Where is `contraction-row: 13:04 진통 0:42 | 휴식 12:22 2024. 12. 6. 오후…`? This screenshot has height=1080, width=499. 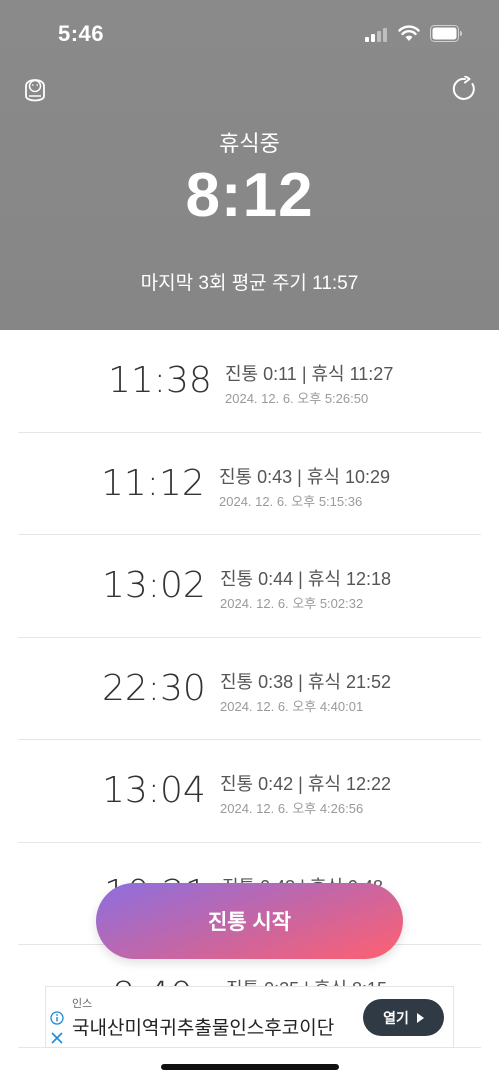
contraction-row: 13:04 진통 0:42 | 휴식 12:22 2024. 12. 6. 오후… is located at coordinates (249, 791).